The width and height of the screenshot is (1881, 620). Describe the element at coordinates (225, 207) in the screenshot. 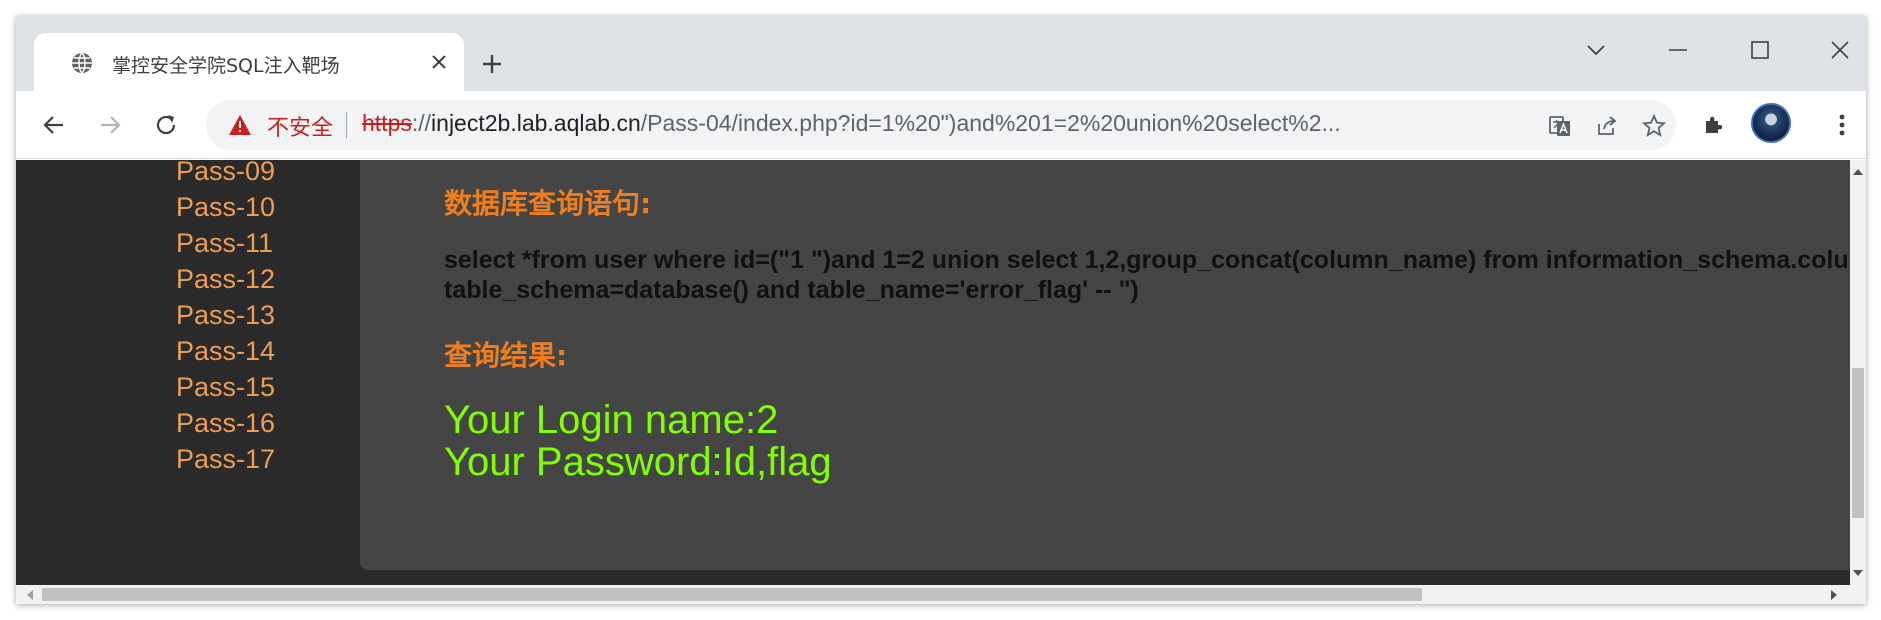

I see `sidebar-item-pass-10: Pass-10` at that location.